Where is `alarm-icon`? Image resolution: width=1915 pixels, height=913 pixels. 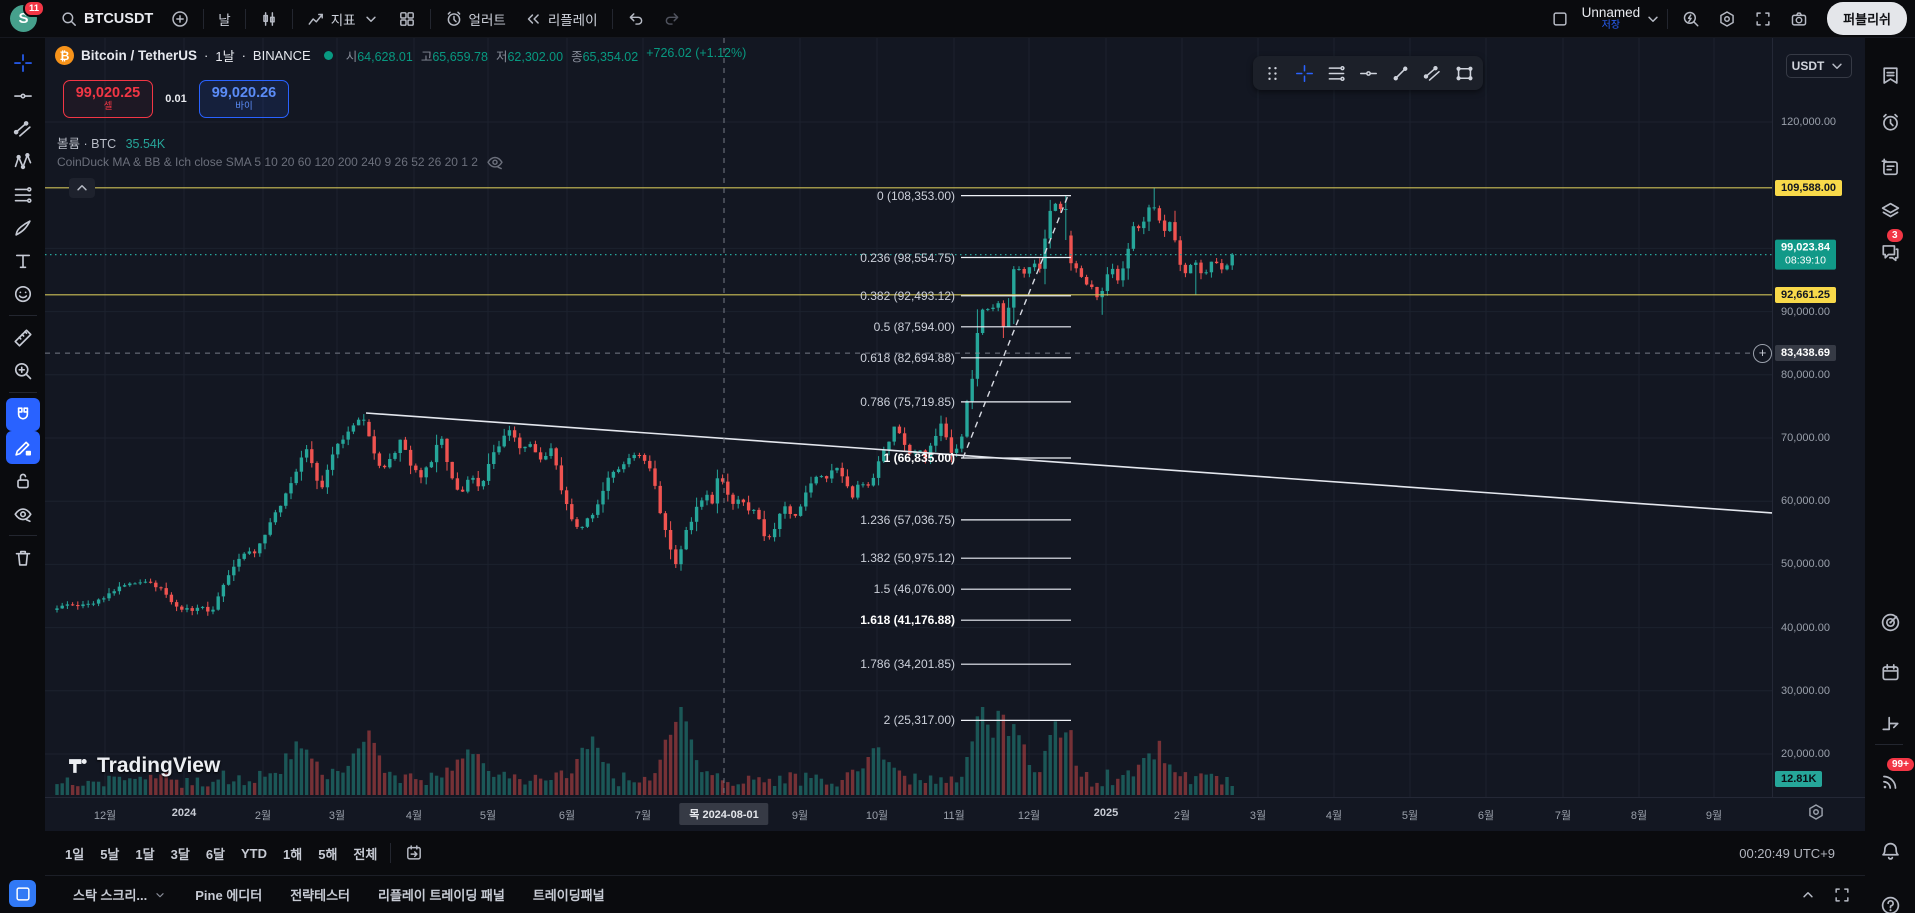 alarm-icon is located at coordinates (1890, 122).